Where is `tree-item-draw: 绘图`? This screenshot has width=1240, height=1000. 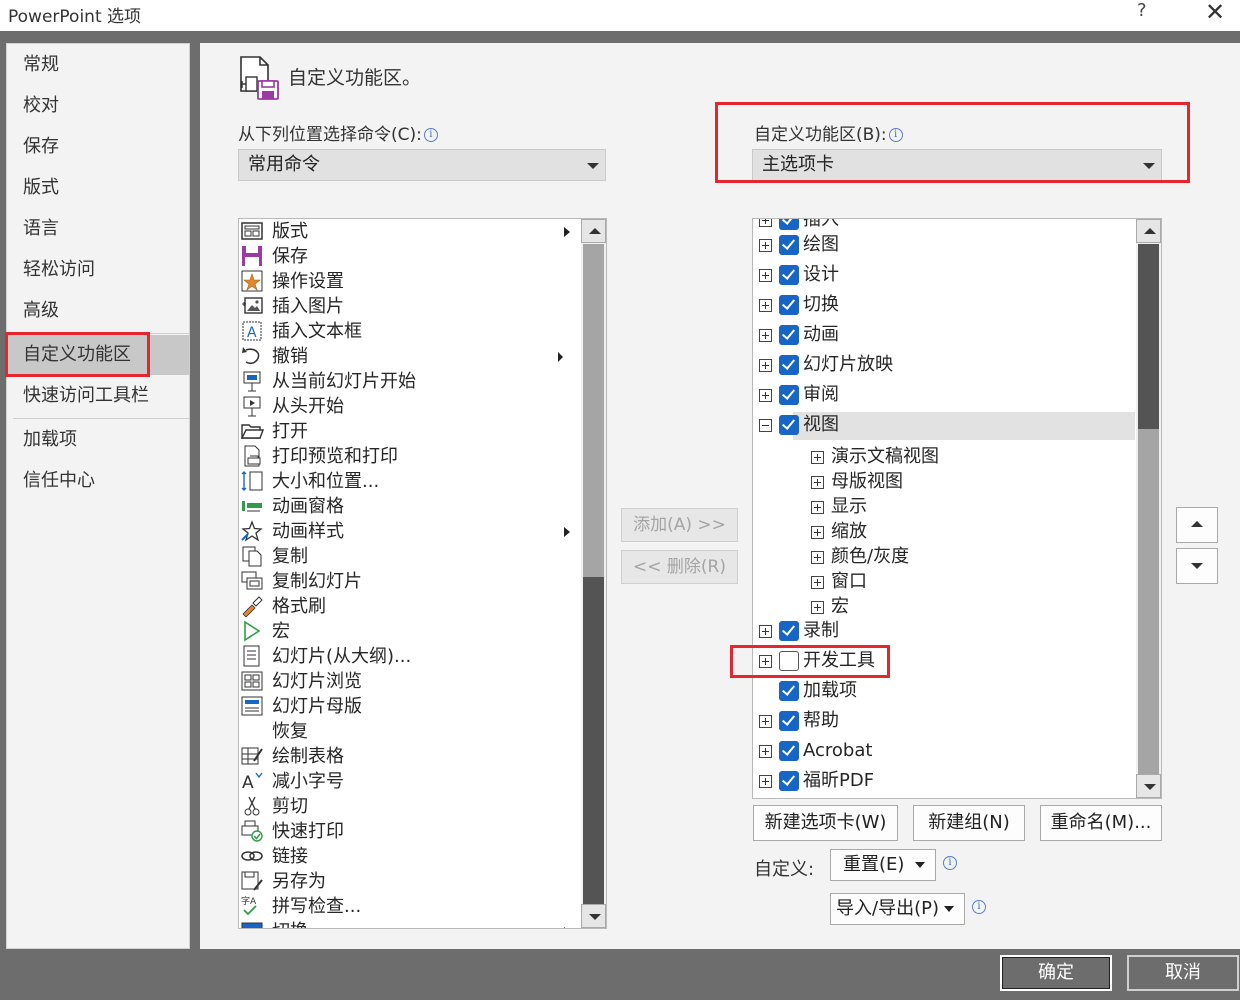 tree-item-draw: 绘图 is located at coordinates (943, 245).